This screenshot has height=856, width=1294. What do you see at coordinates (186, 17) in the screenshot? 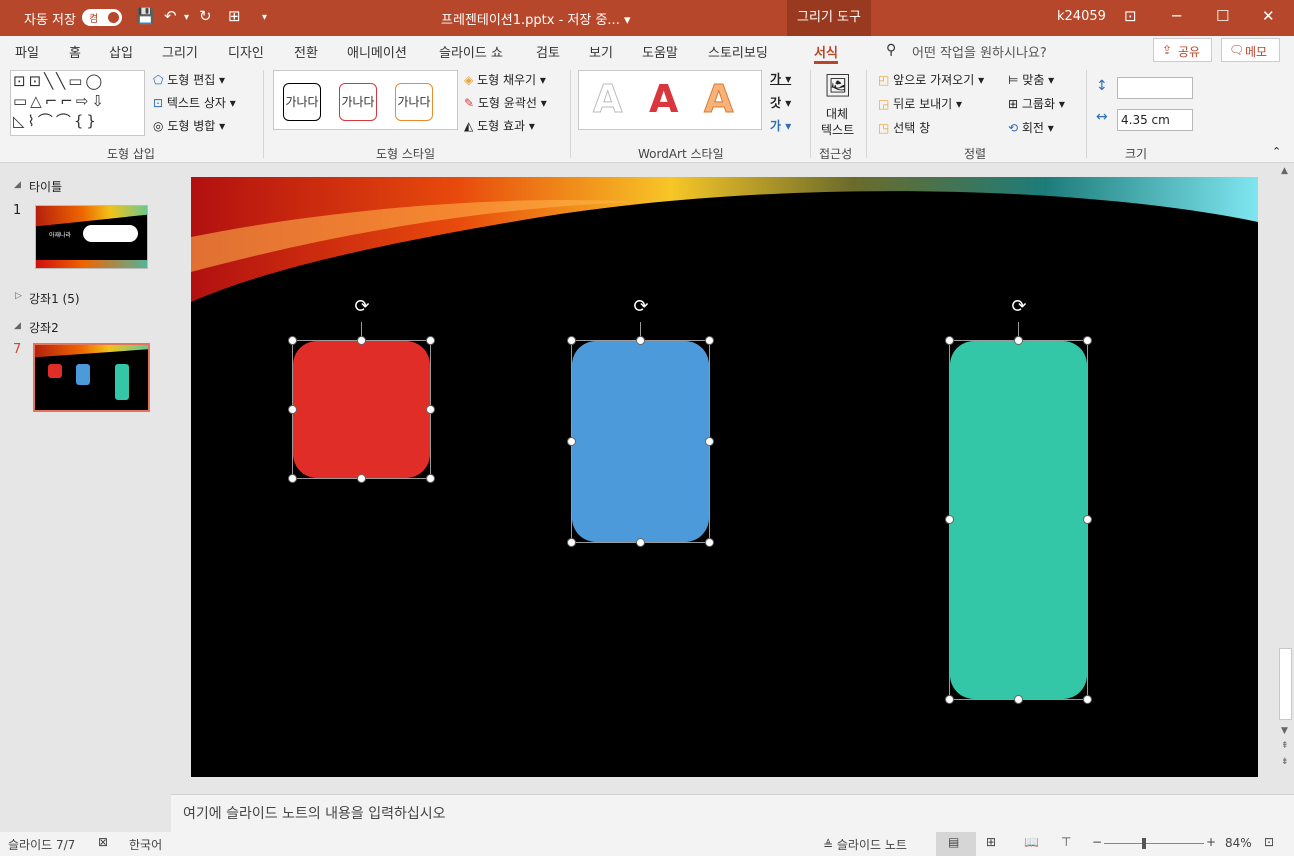
I see `undo-dropdown-icon: ▾` at bounding box center [186, 17].